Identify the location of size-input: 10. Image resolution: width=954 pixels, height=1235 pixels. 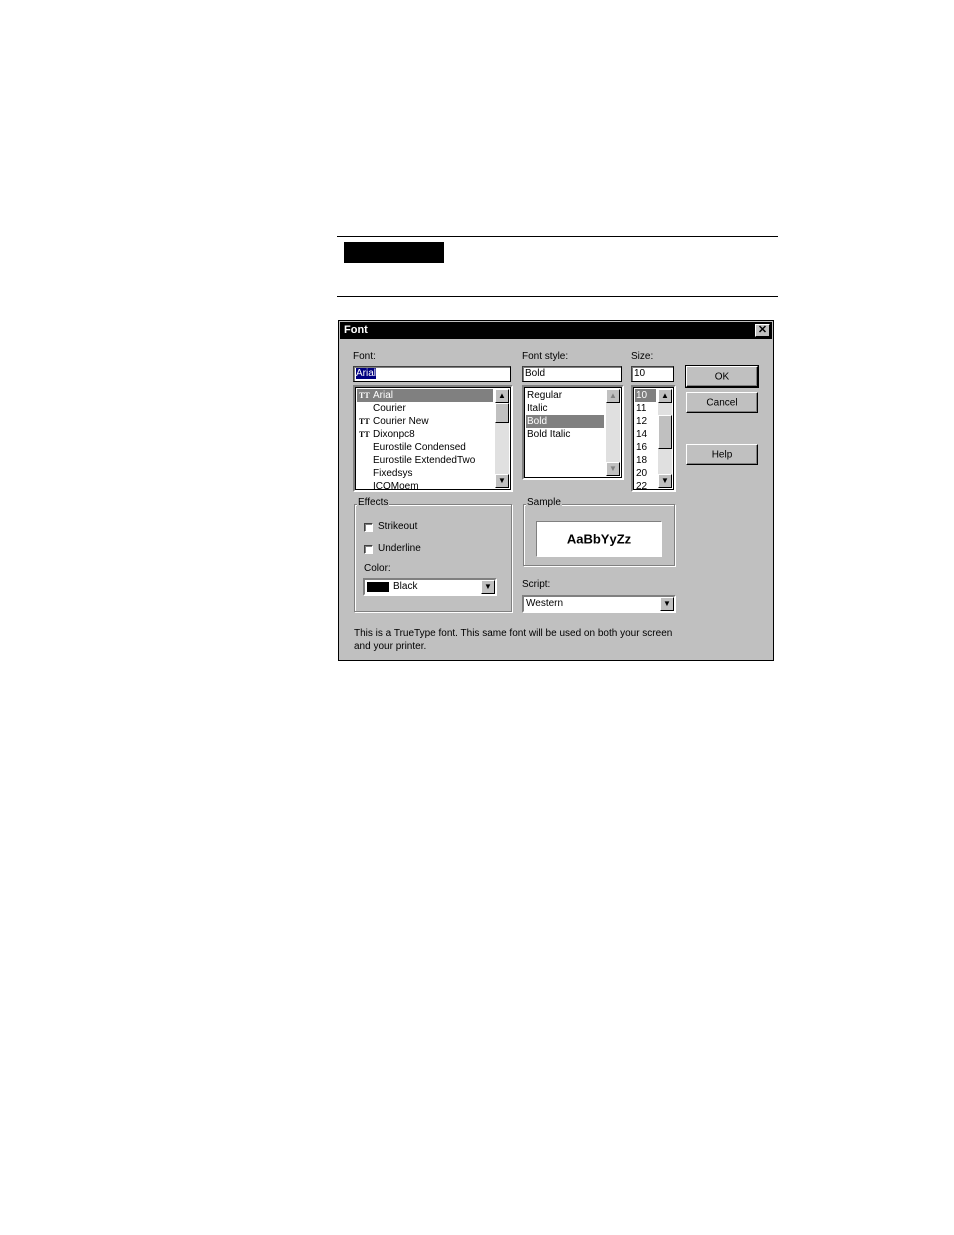
(652, 374).